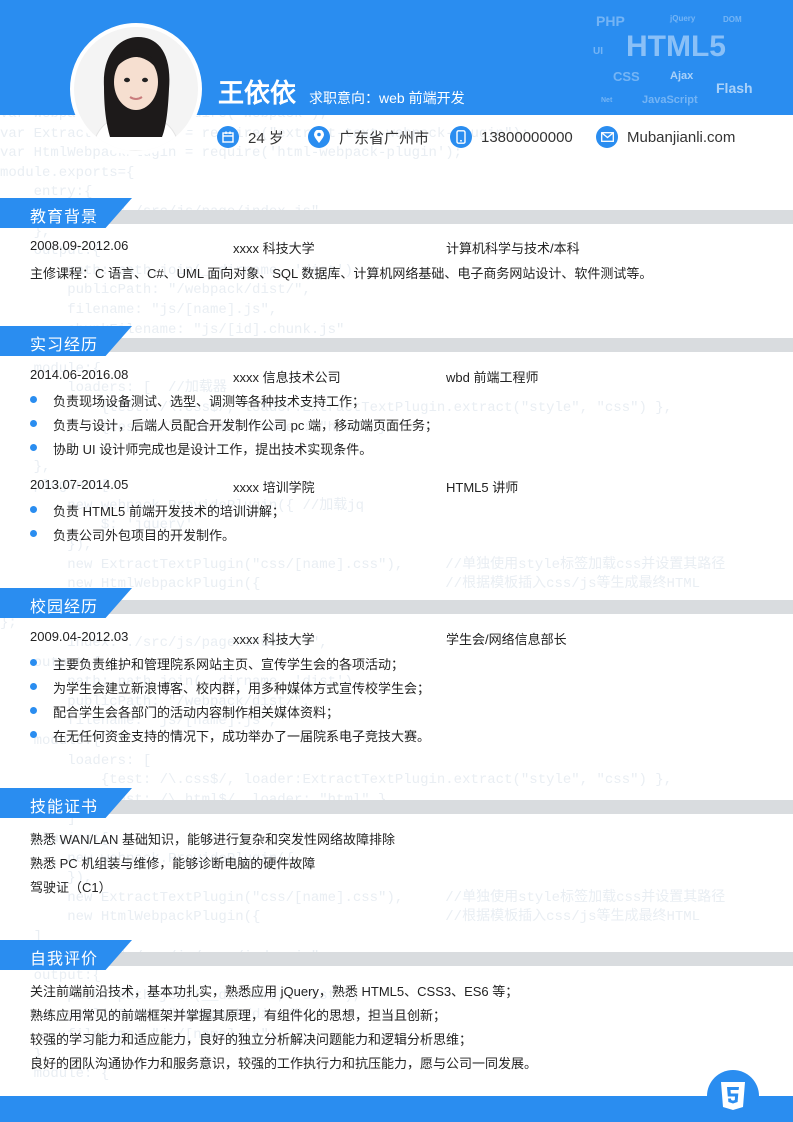  I want to click on internship-org: xxxx 信息技术公司, so click(287, 377).